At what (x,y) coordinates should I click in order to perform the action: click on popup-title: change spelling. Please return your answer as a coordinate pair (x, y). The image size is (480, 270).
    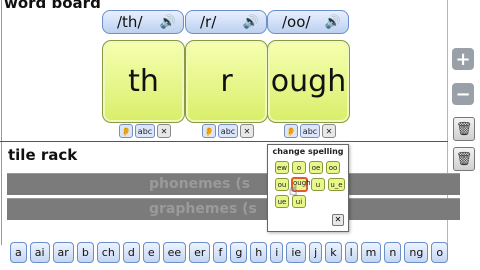
    Looking at the image, I should click on (308, 151).